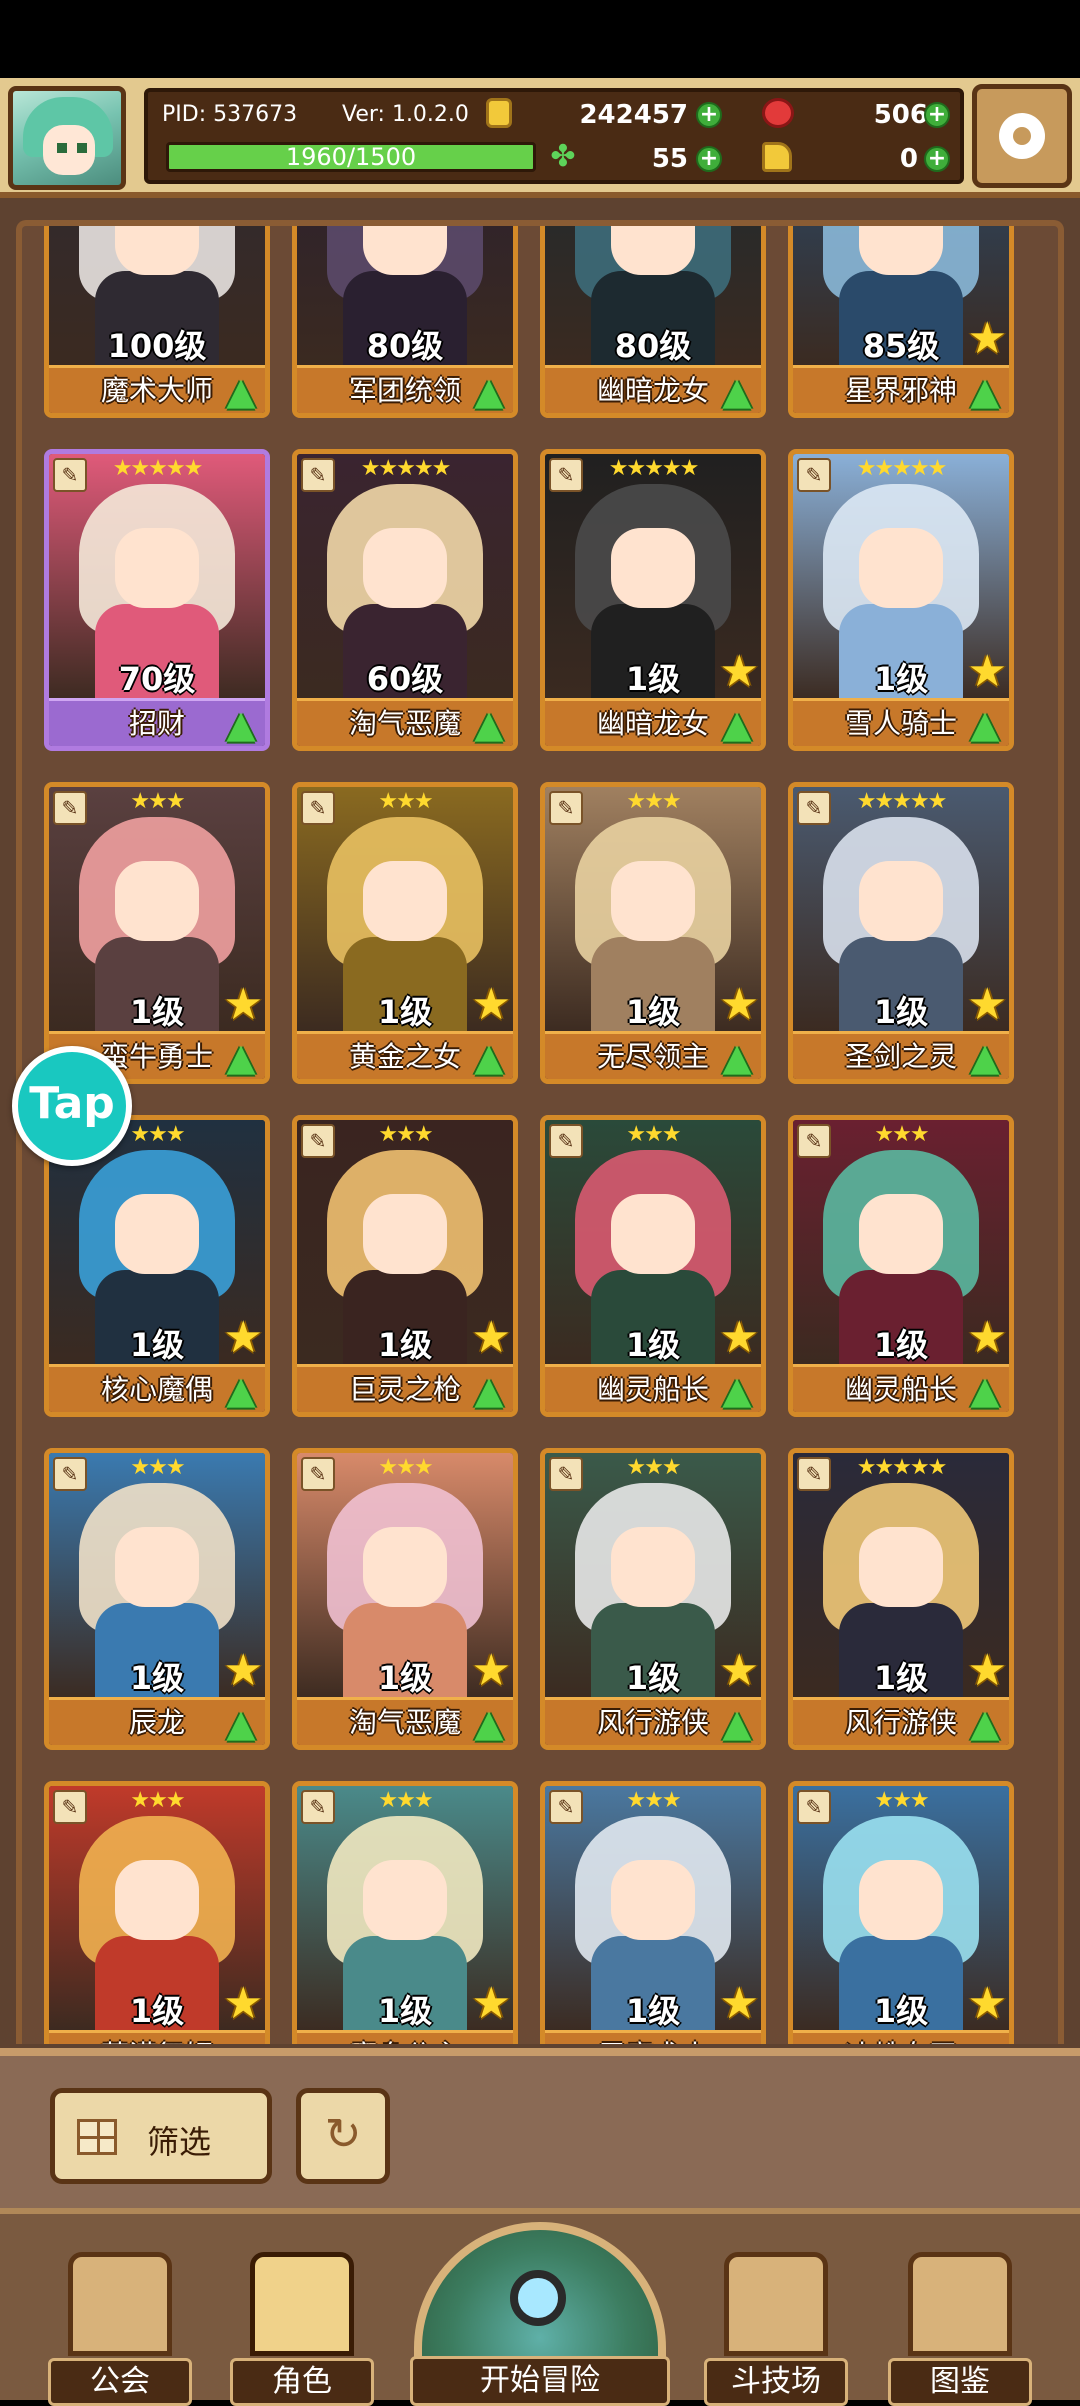 Image resolution: width=1080 pixels, height=2406 pixels. Describe the element at coordinates (120, 2304) in the screenshot. I see `guild-house-icon` at that location.